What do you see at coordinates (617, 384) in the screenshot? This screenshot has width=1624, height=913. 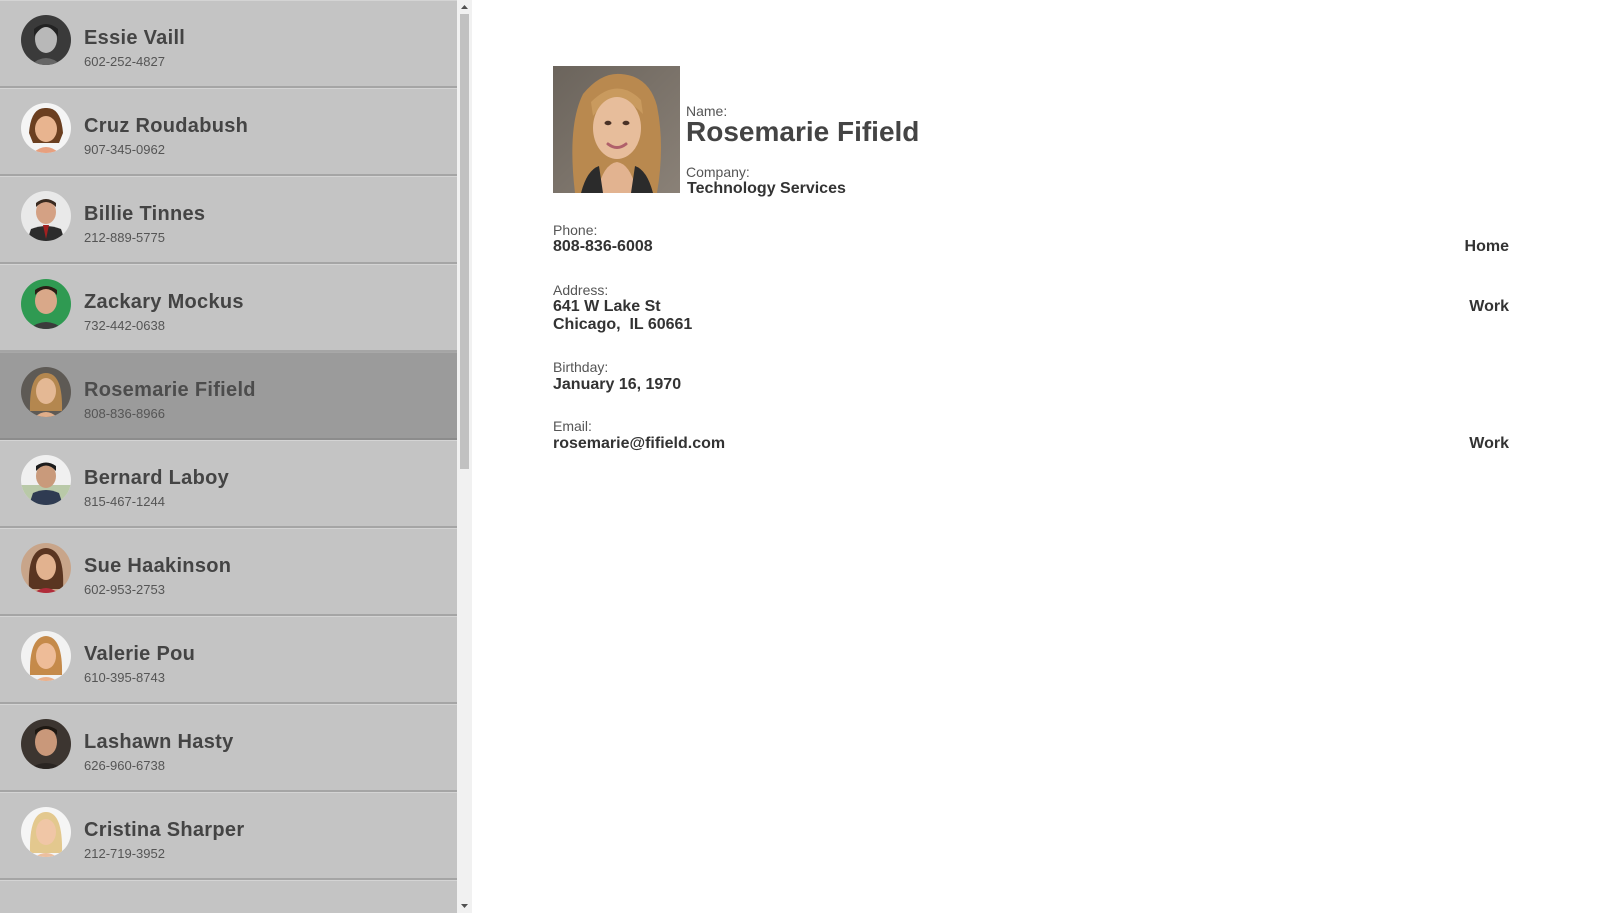 I see `contact-birthday: January 16, 1970` at bounding box center [617, 384].